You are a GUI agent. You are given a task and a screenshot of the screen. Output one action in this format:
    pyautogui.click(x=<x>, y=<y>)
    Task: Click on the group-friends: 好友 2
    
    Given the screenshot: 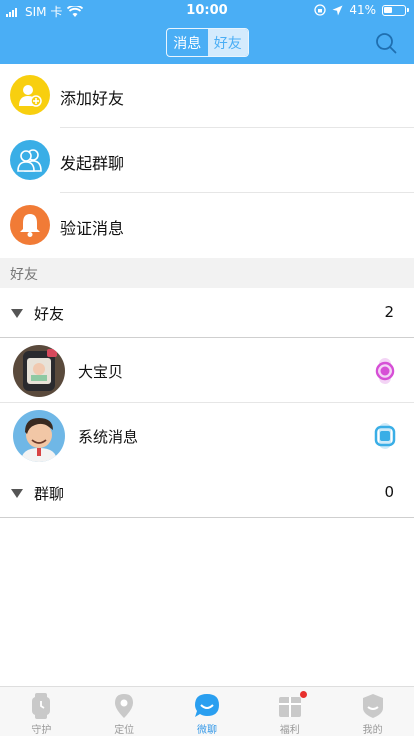 What is the action you would take?
    pyautogui.click(x=207, y=313)
    